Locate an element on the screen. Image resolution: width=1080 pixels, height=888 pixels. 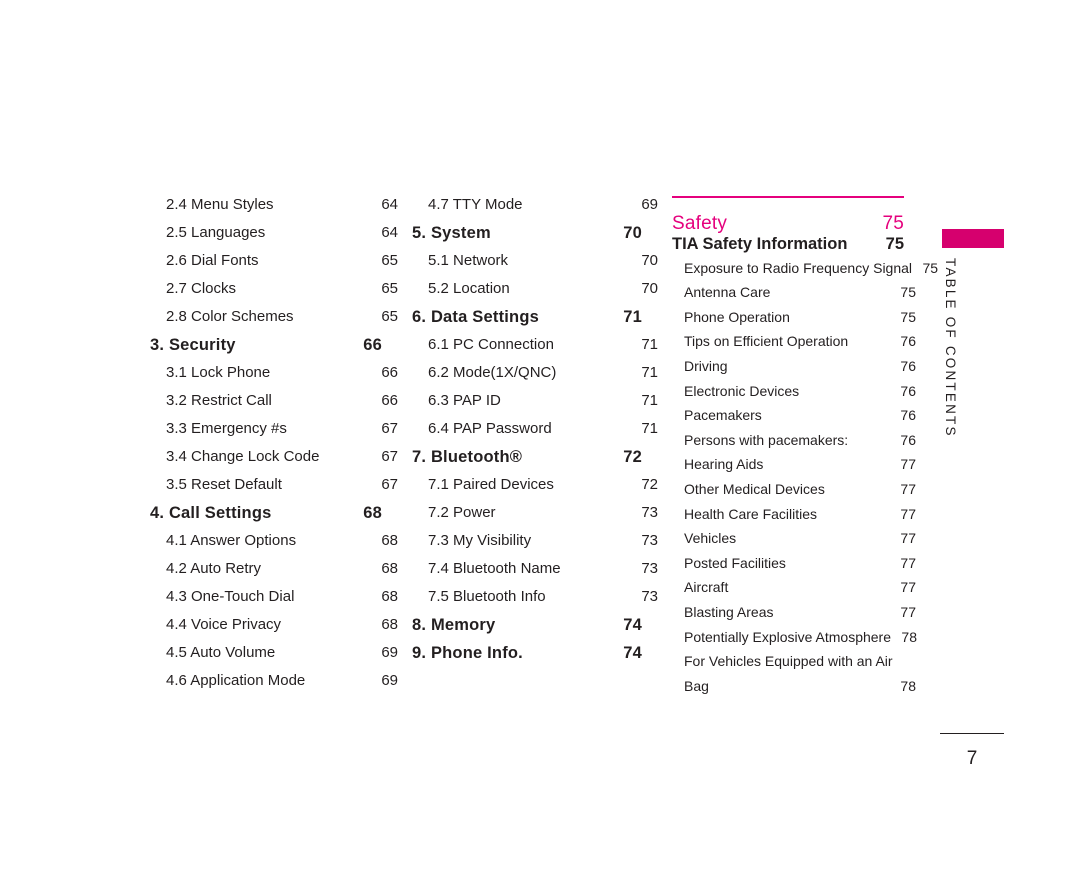
toc-entry-label: Posted Facilities is located at coordinates (735, 562).